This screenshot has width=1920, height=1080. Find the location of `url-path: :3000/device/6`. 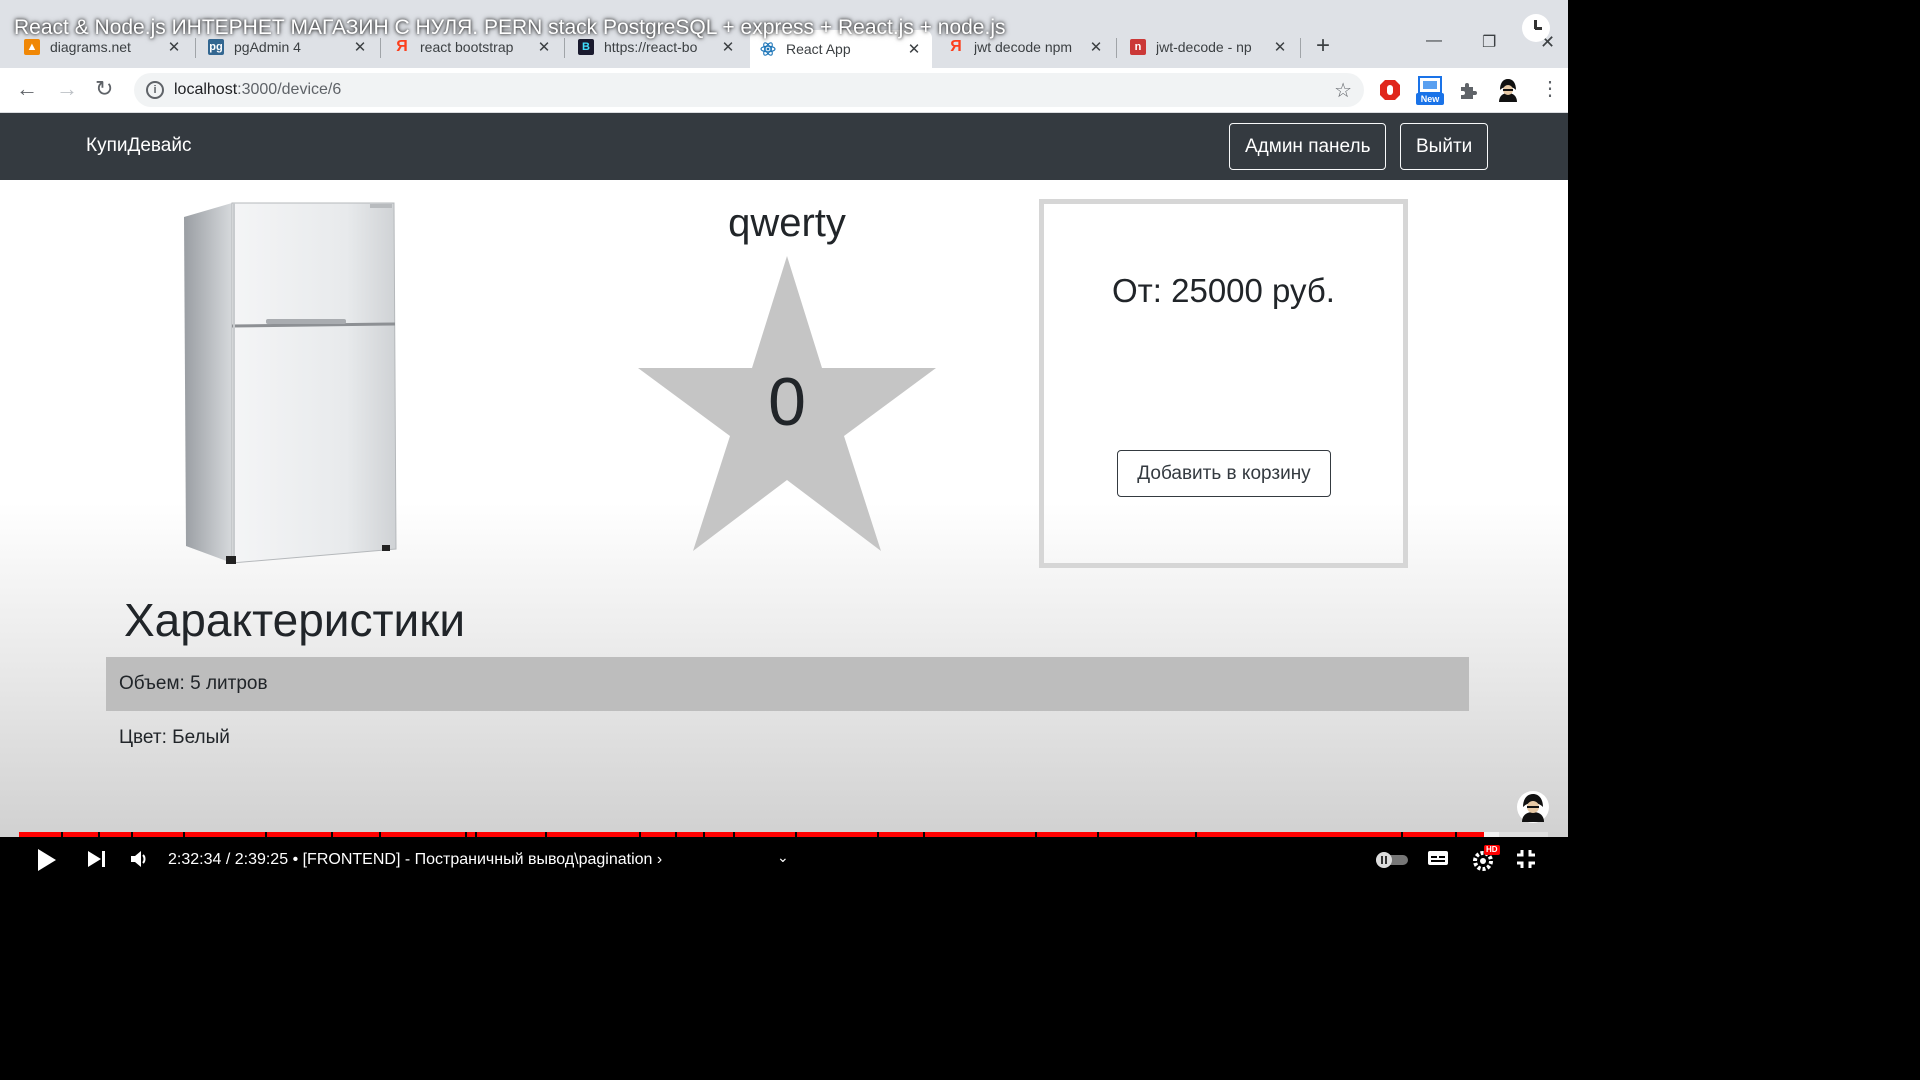

url-path: :3000/device/6 is located at coordinates (289, 89).